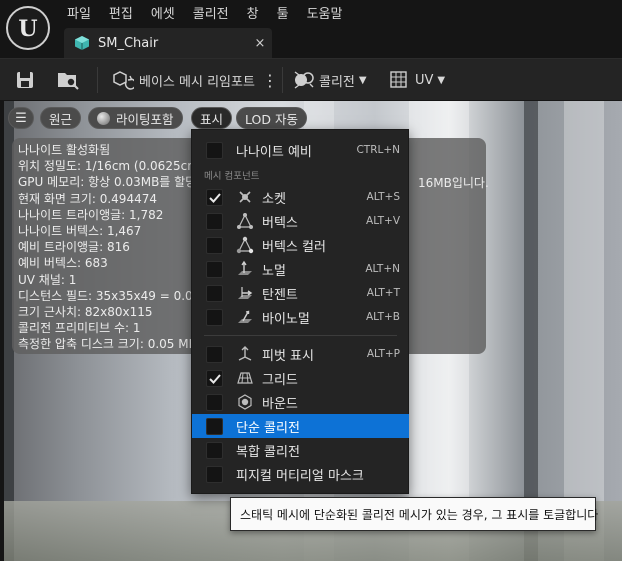  I want to click on save-button, so click(25, 80).